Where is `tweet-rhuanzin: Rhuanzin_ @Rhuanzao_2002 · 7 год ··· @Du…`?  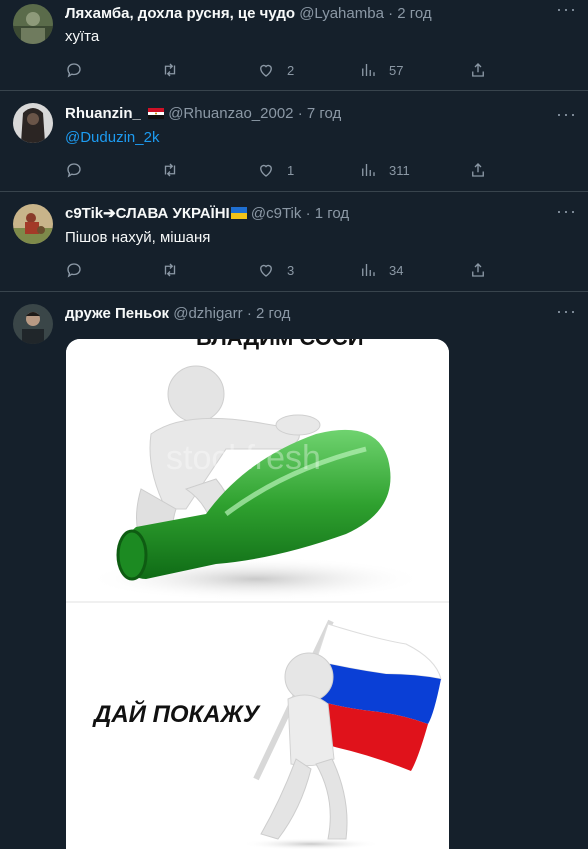 tweet-rhuanzin: Rhuanzin_ @Rhuanzao_2002 · 7 год ··· @Du… is located at coordinates (294, 141).